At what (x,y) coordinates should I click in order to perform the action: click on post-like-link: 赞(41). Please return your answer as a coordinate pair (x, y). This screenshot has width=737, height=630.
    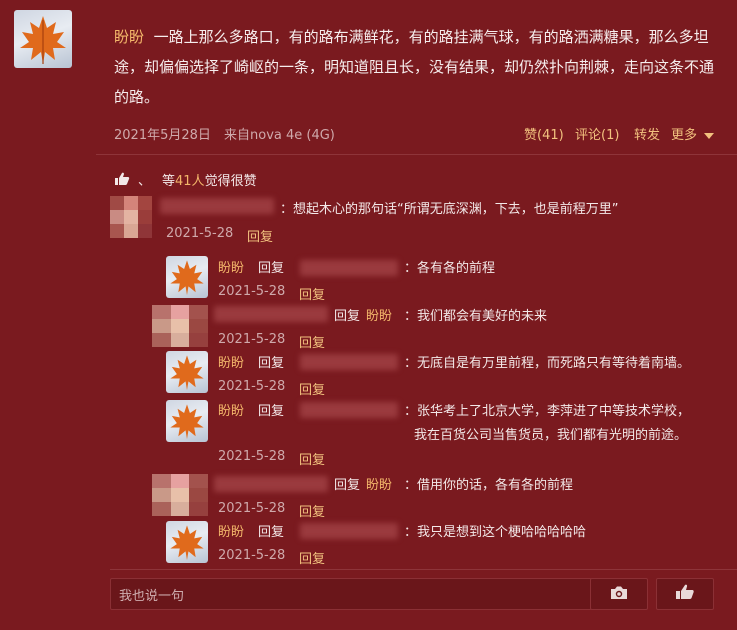
    Looking at the image, I should click on (544, 133).